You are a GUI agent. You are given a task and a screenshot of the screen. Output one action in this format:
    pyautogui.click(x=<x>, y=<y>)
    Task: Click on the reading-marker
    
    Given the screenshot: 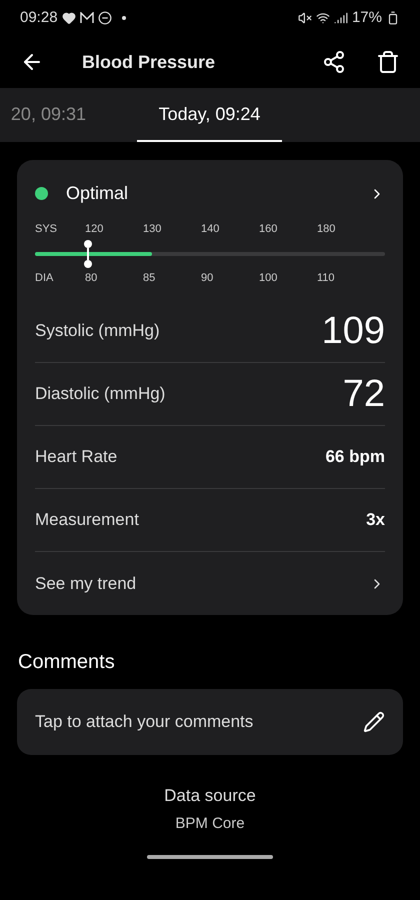 What is the action you would take?
    pyautogui.click(x=88, y=254)
    